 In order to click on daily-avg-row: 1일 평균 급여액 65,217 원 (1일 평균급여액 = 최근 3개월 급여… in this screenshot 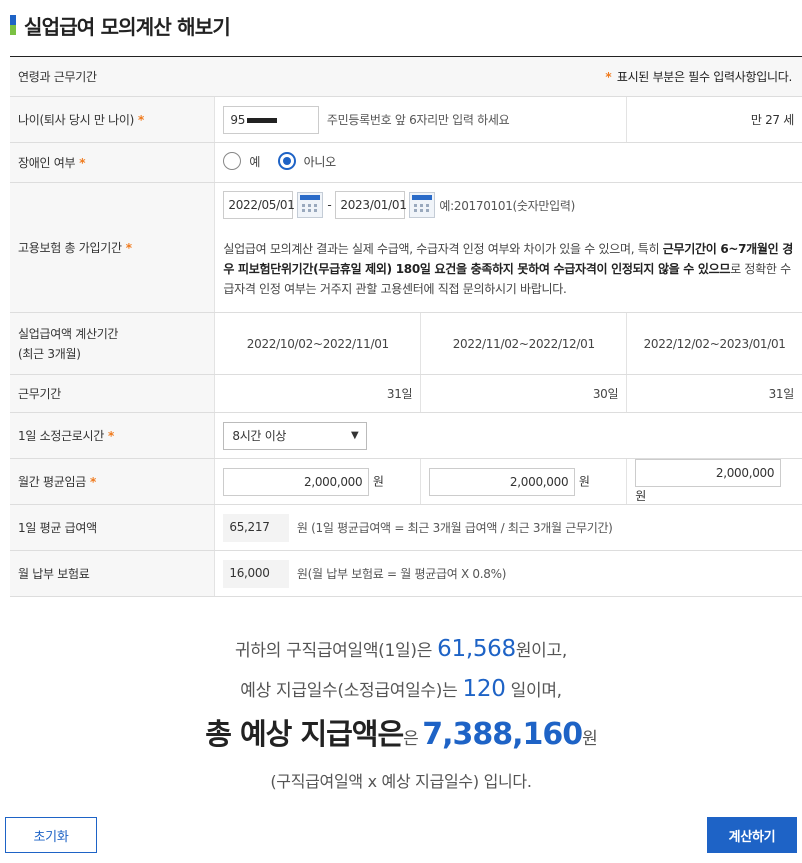, I will do `click(406, 527)`.